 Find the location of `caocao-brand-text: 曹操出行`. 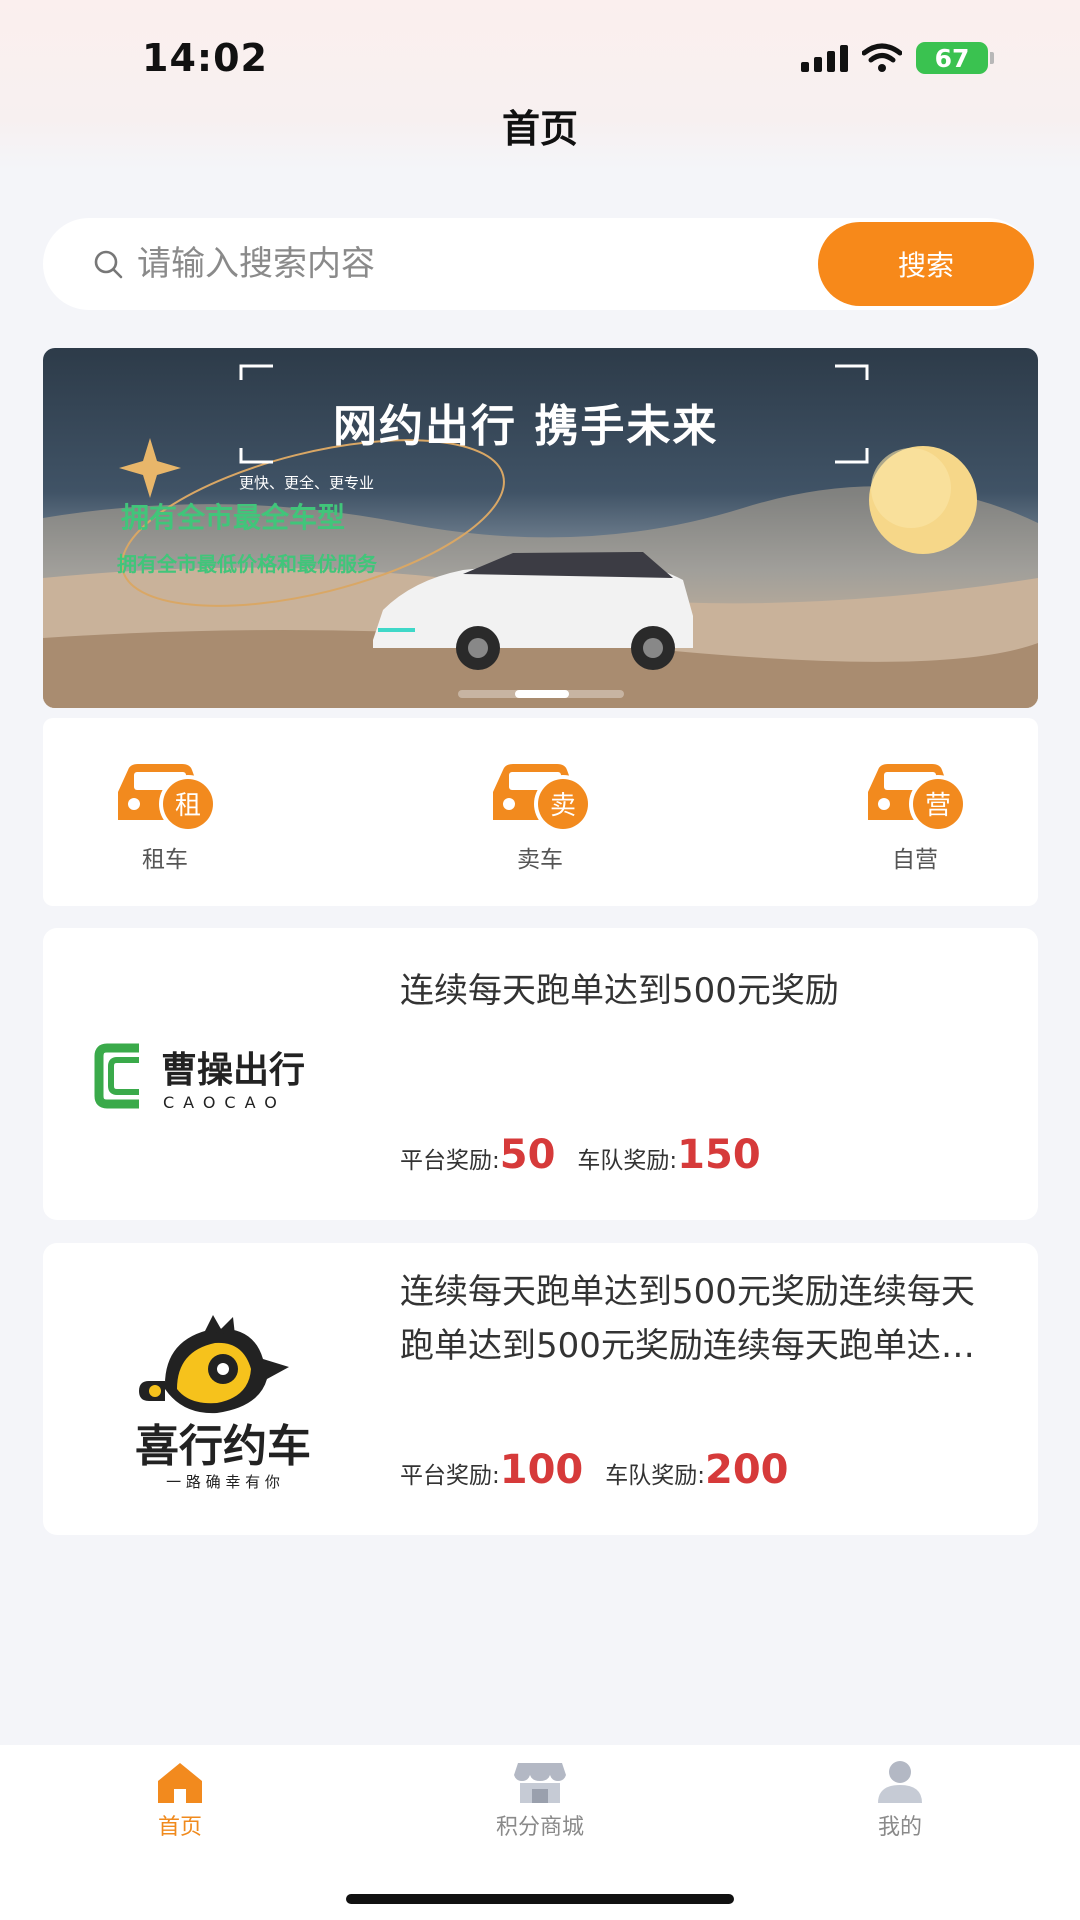

caocao-brand-text: 曹操出行 is located at coordinates (233, 1070).